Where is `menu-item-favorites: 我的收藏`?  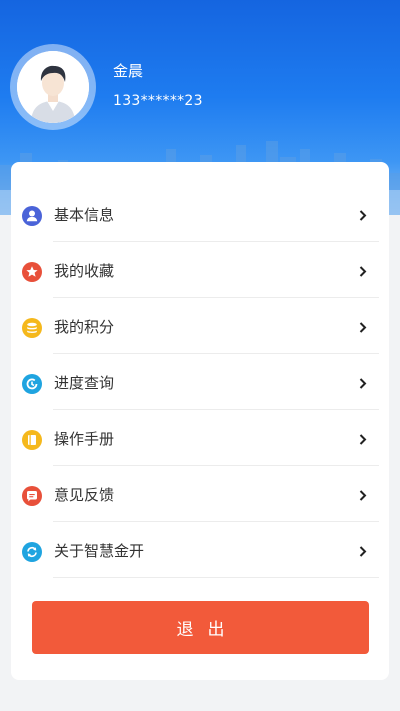
menu-item-favorites: 我的收藏 is located at coordinates (200, 270).